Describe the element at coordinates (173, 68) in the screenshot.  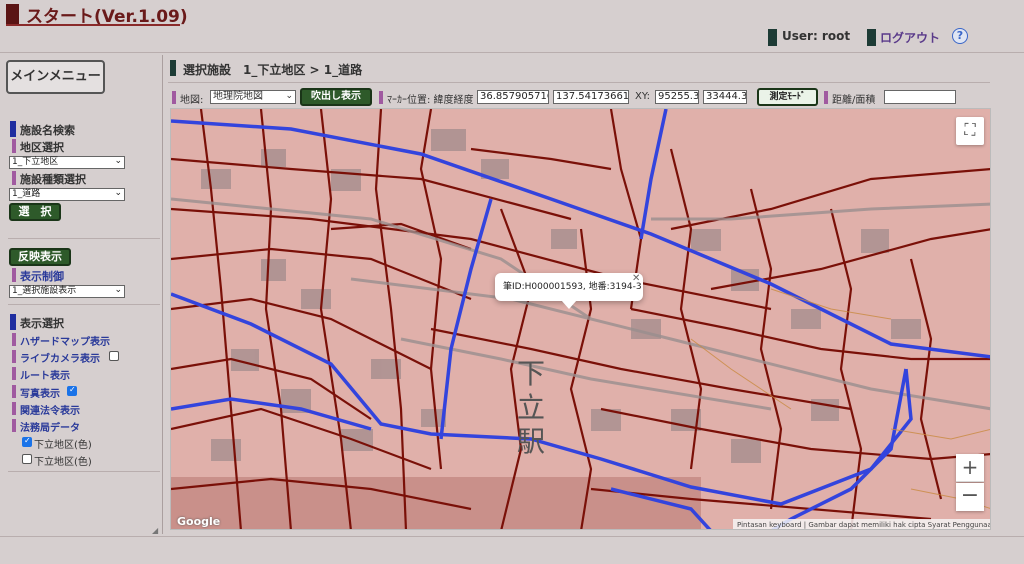
I see `breadcrumb-marker` at that location.